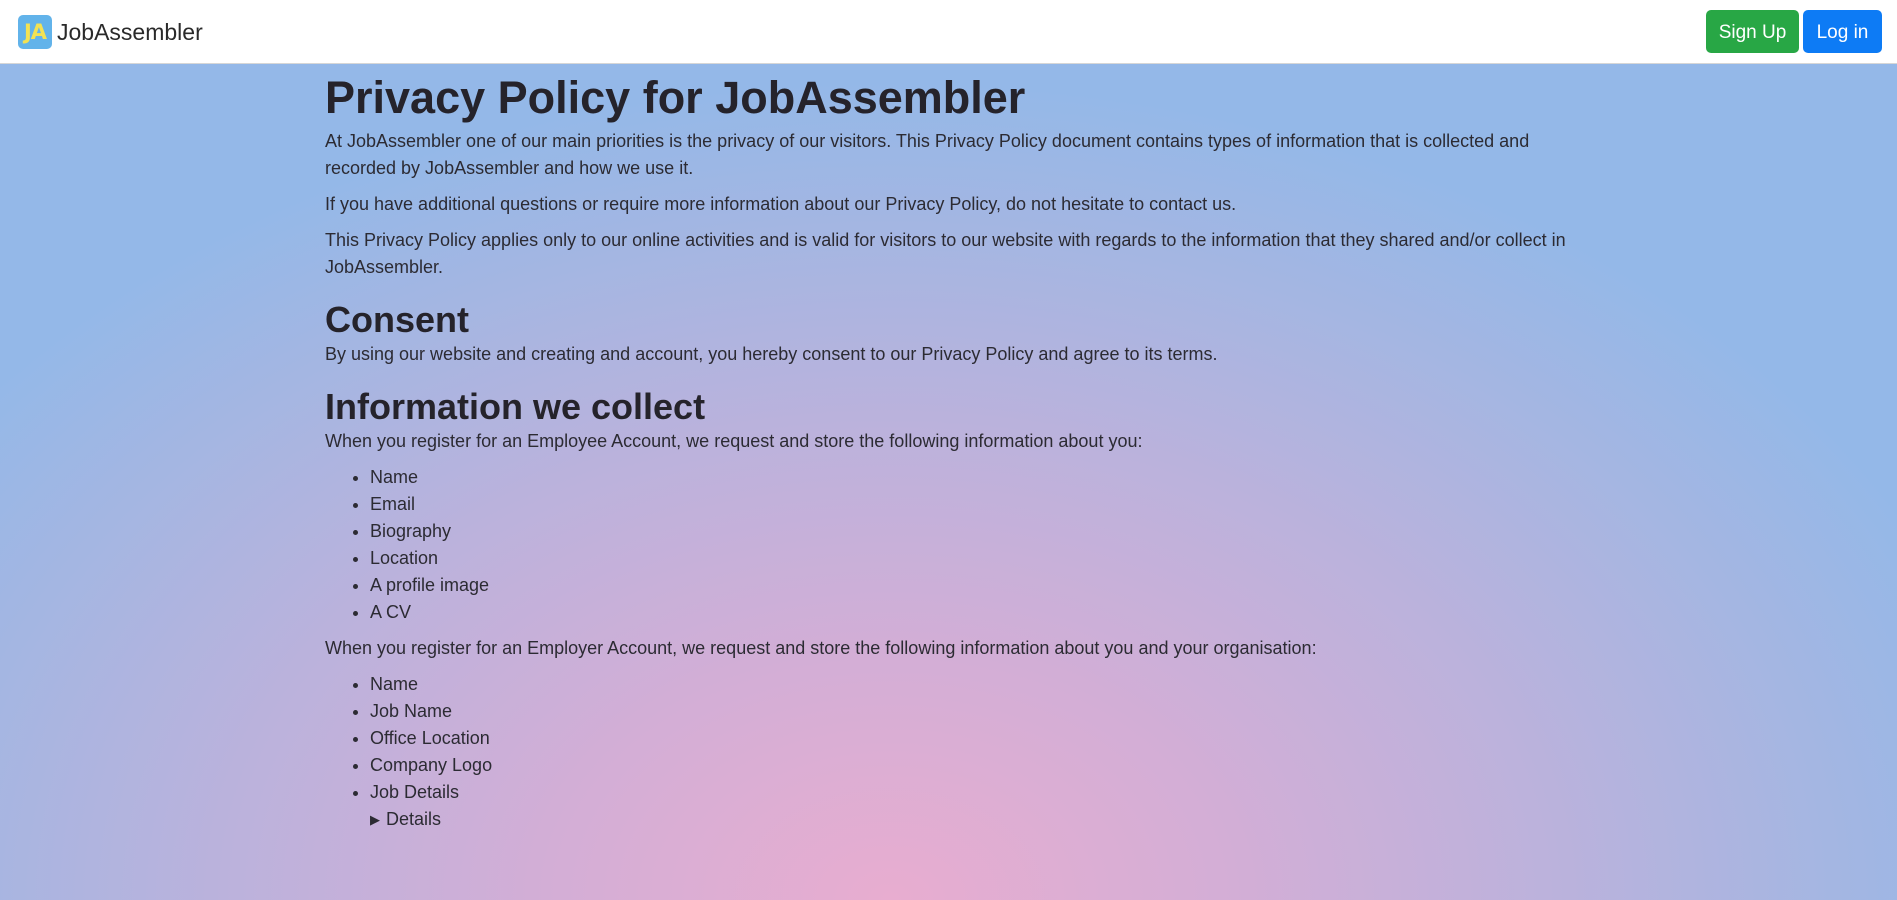  I want to click on navbar: JA JobAssembler Sign Up Log in, so click(948, 32).